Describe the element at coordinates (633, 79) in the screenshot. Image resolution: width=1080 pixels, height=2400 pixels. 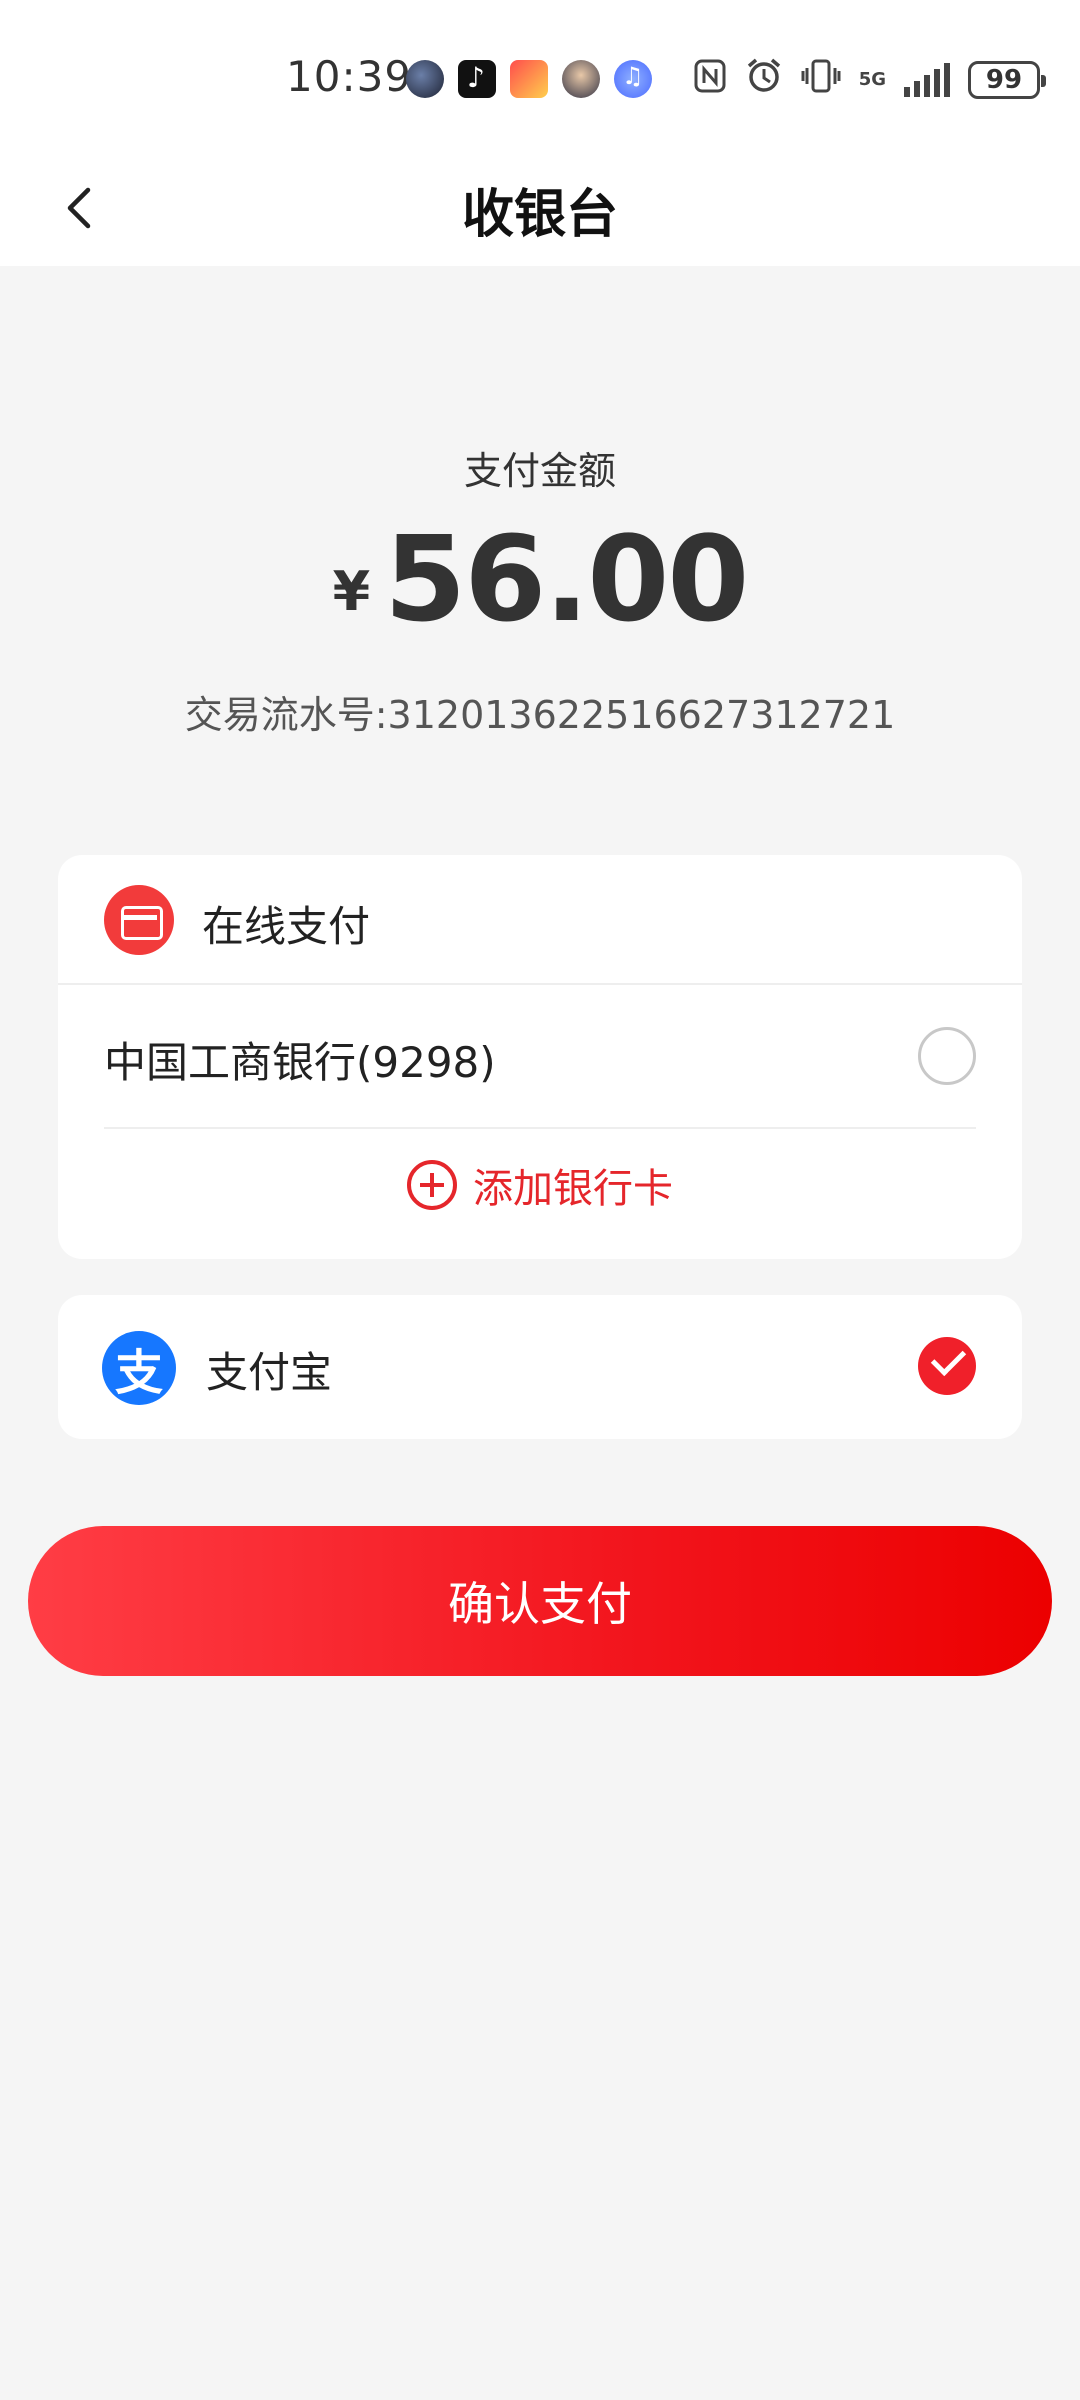
I see `music-notification-icon` at that location.